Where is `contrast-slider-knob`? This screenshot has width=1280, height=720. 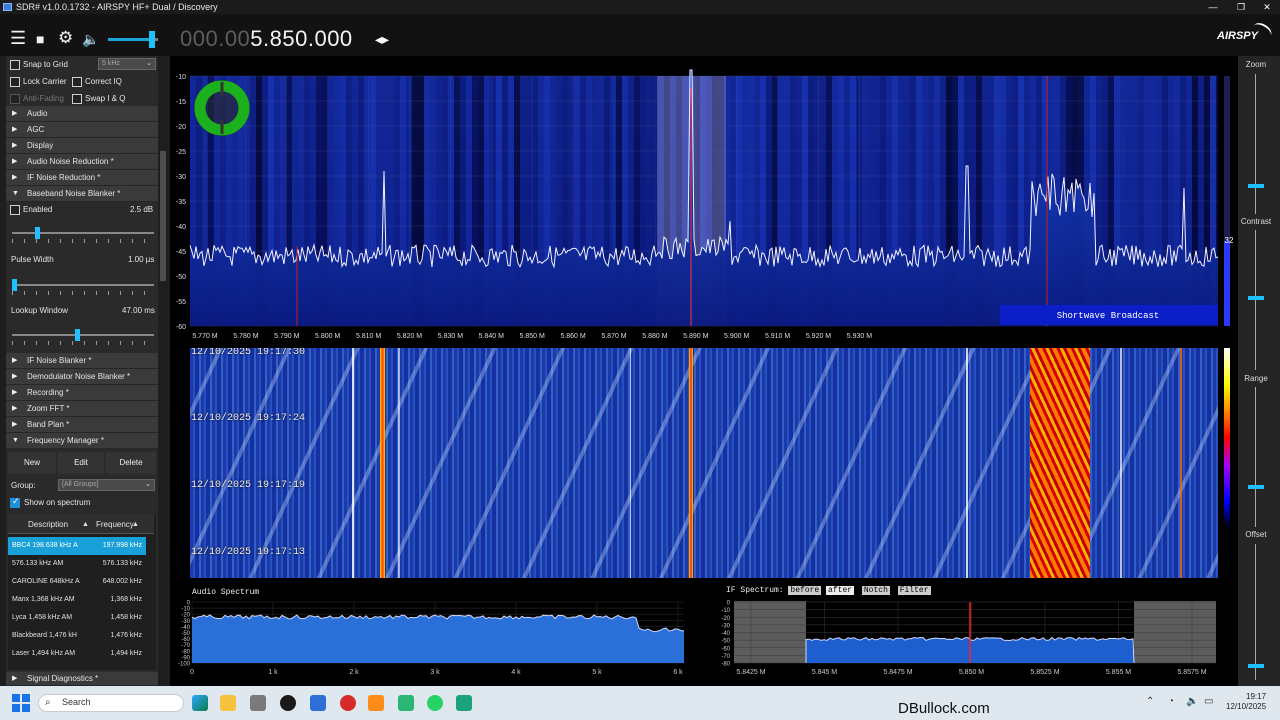 contrast-slider-knob is located at coordinates (1256, 298).